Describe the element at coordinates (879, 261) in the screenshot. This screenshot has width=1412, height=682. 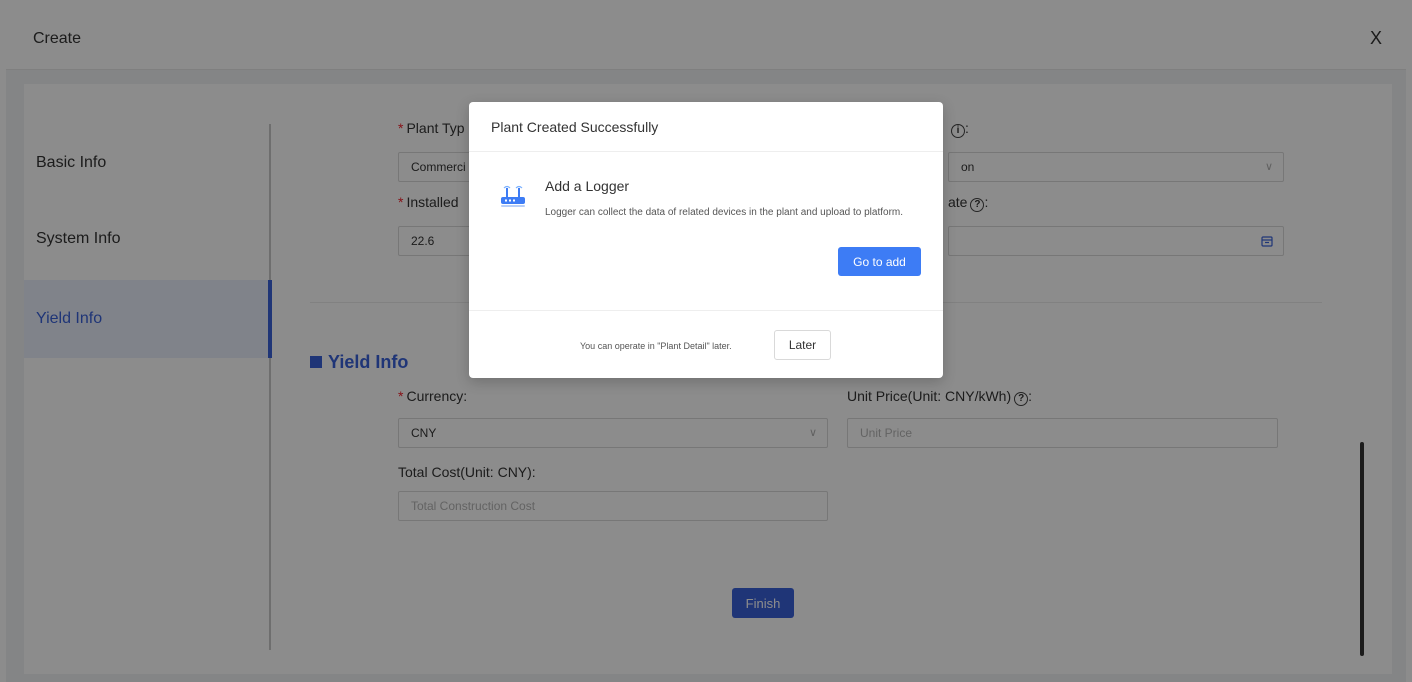
I see `go-to-add-button: Go to add` at that location.